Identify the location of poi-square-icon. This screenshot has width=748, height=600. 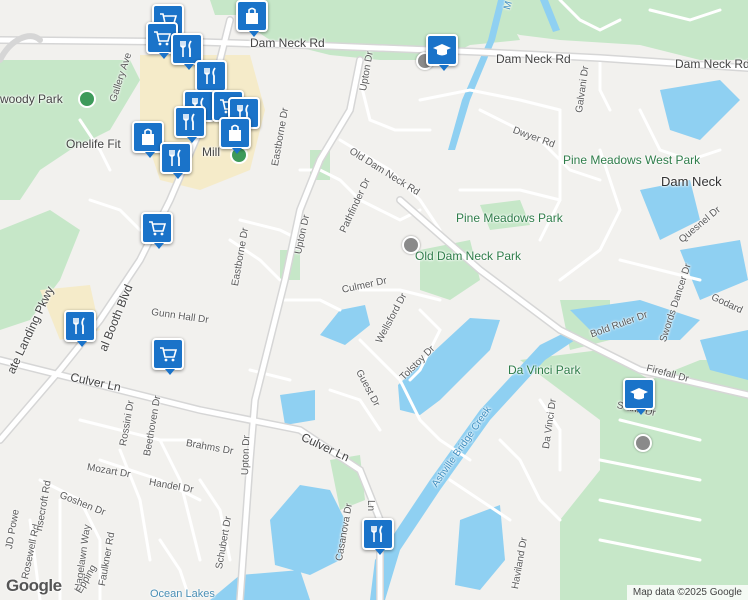
(411, 245).